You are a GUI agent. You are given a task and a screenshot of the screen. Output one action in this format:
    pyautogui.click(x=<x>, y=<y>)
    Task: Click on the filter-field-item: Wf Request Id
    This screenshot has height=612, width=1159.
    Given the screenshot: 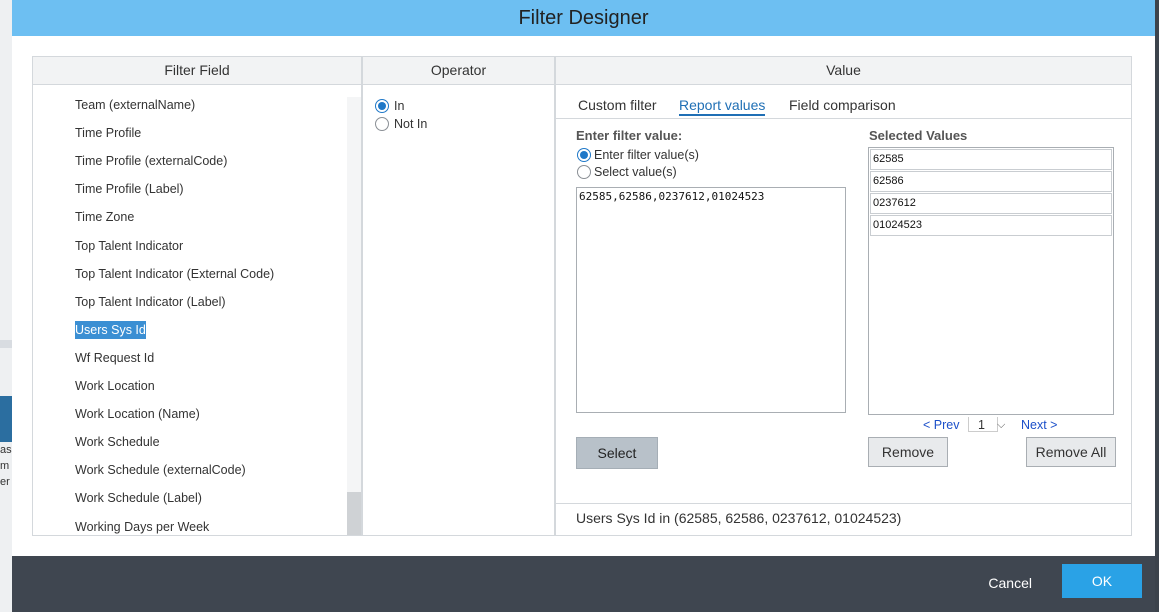 What is the action you would take?
    pyautogui.click(x=114, y=358)
    